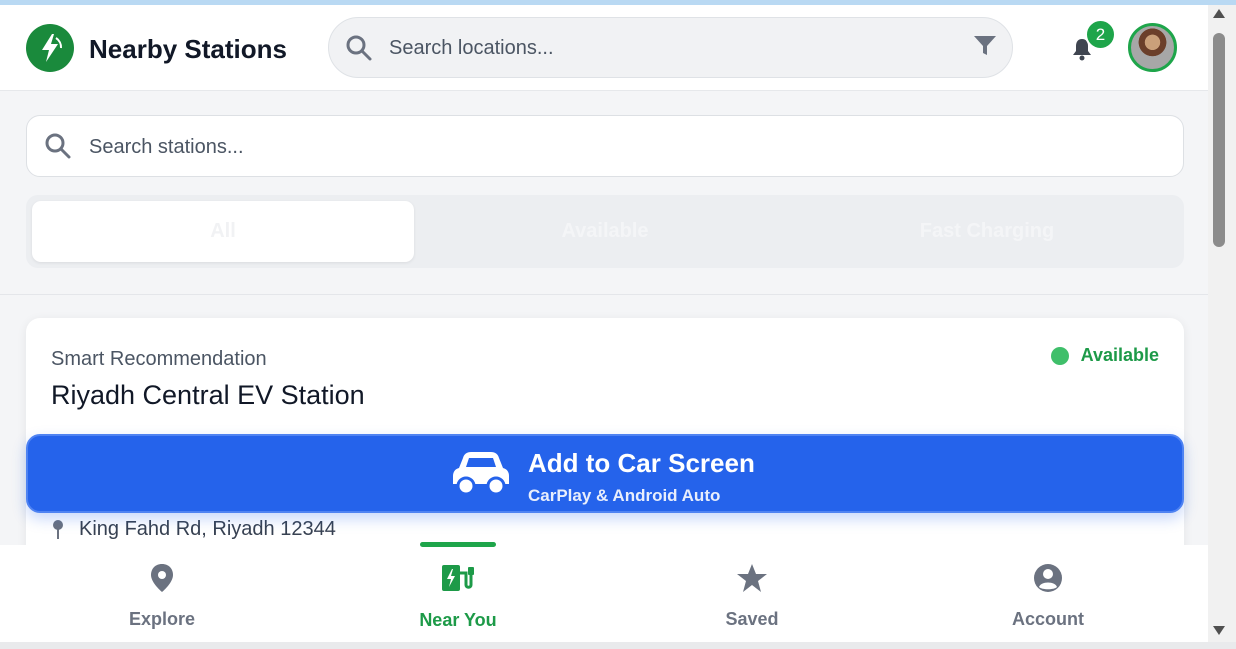 The width and height of the screenshot is (1236, 649). I want to click on scroll-up-arrow-icon, so click(1219, 14).